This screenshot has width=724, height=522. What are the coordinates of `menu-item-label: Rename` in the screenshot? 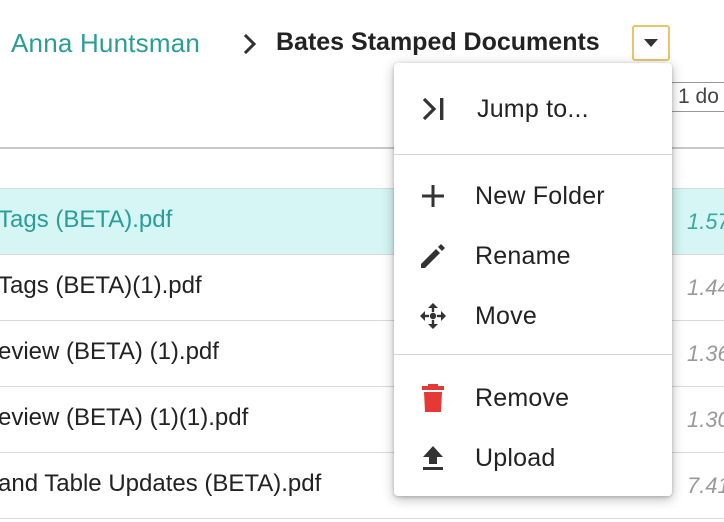 It's located at (523, 256).